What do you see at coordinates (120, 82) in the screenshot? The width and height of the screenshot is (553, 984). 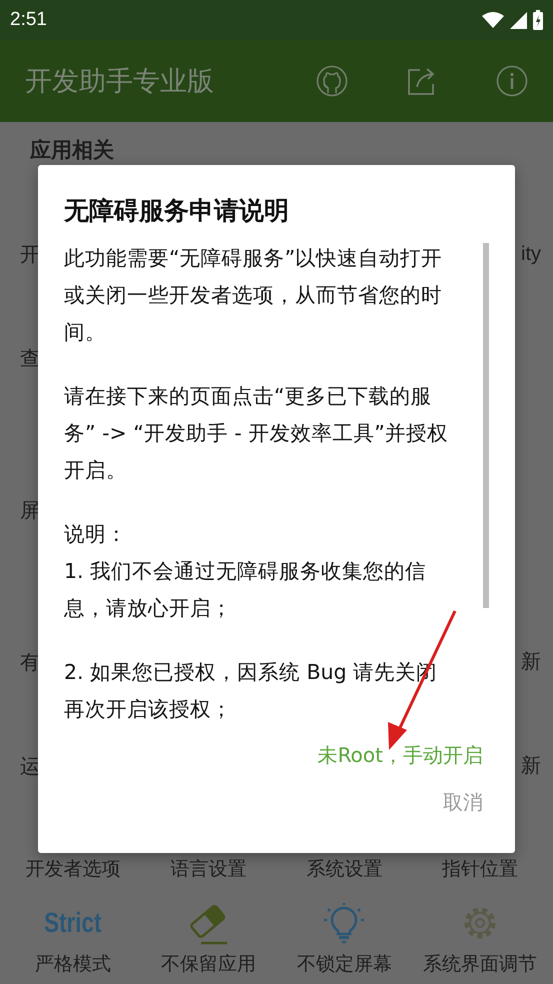 I see `app-title: 开发助手专业版` at bounding box center [120, 82].